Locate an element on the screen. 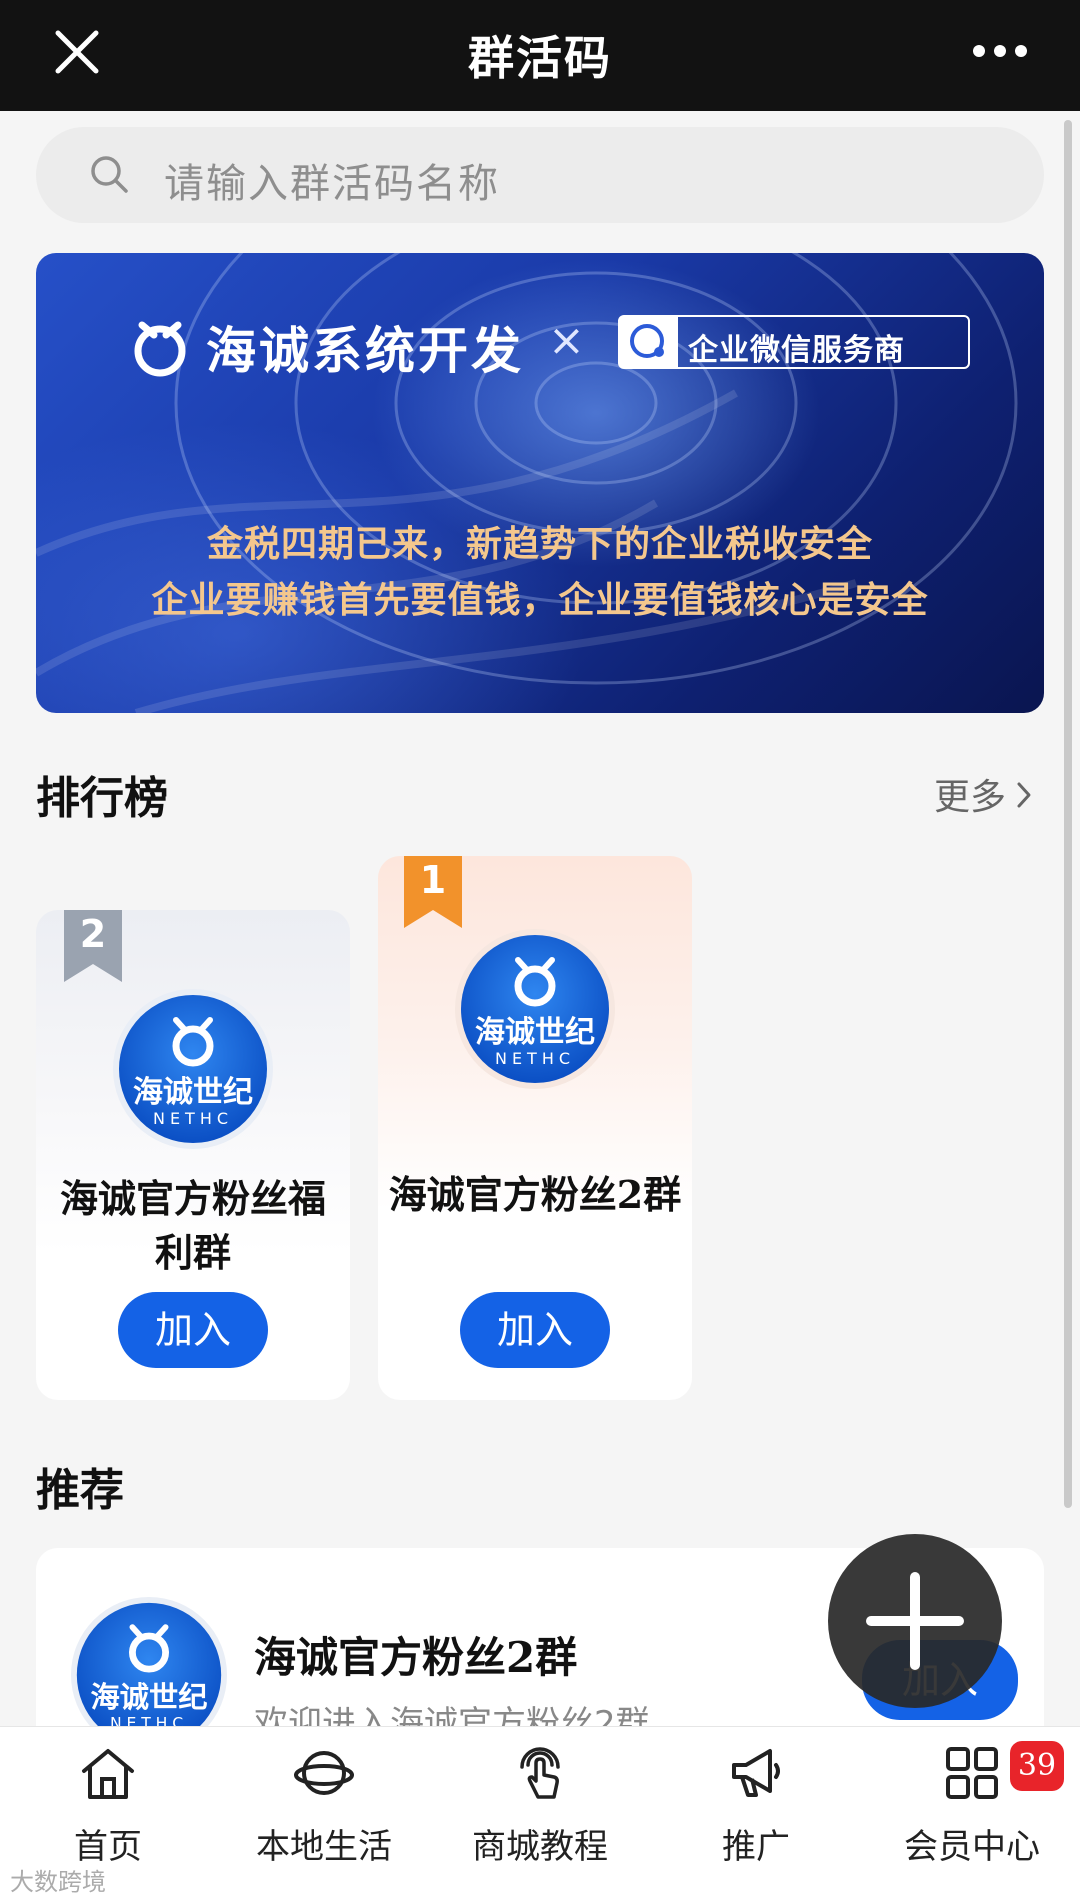 The image size is (1080, 1898). rank-group-name: 海诚官方粉丝福利群 is located at coordinates (192, 1225).